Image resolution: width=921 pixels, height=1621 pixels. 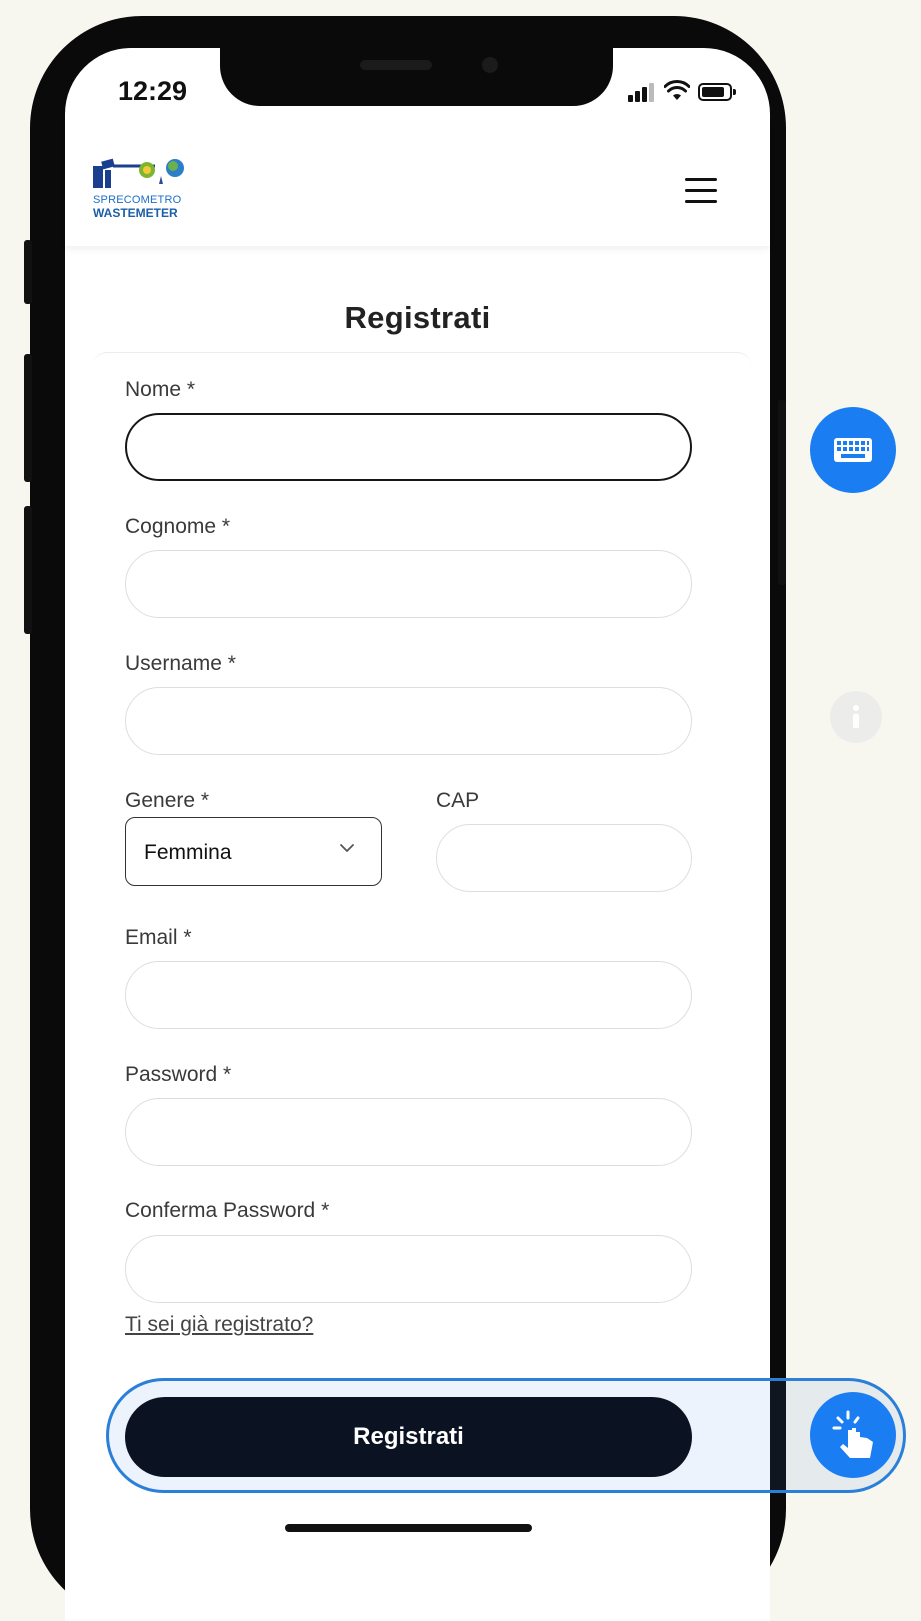 I want to click on phone-volume-up-button, so click(x=28, y=418).